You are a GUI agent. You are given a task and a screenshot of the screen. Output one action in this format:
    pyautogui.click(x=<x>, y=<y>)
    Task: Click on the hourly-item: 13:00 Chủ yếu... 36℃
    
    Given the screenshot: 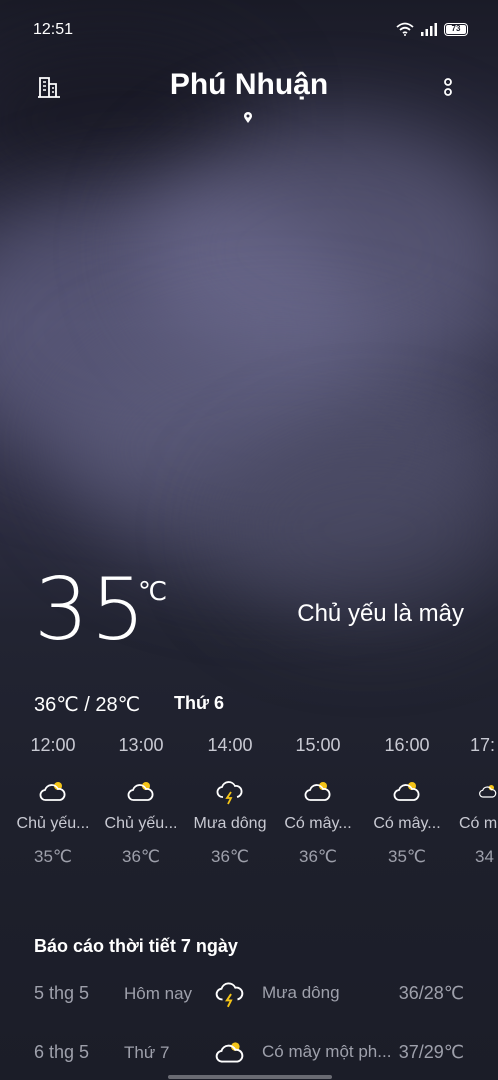 What is the action you would take?
    pyautogui.click(x=141, y=801)
    